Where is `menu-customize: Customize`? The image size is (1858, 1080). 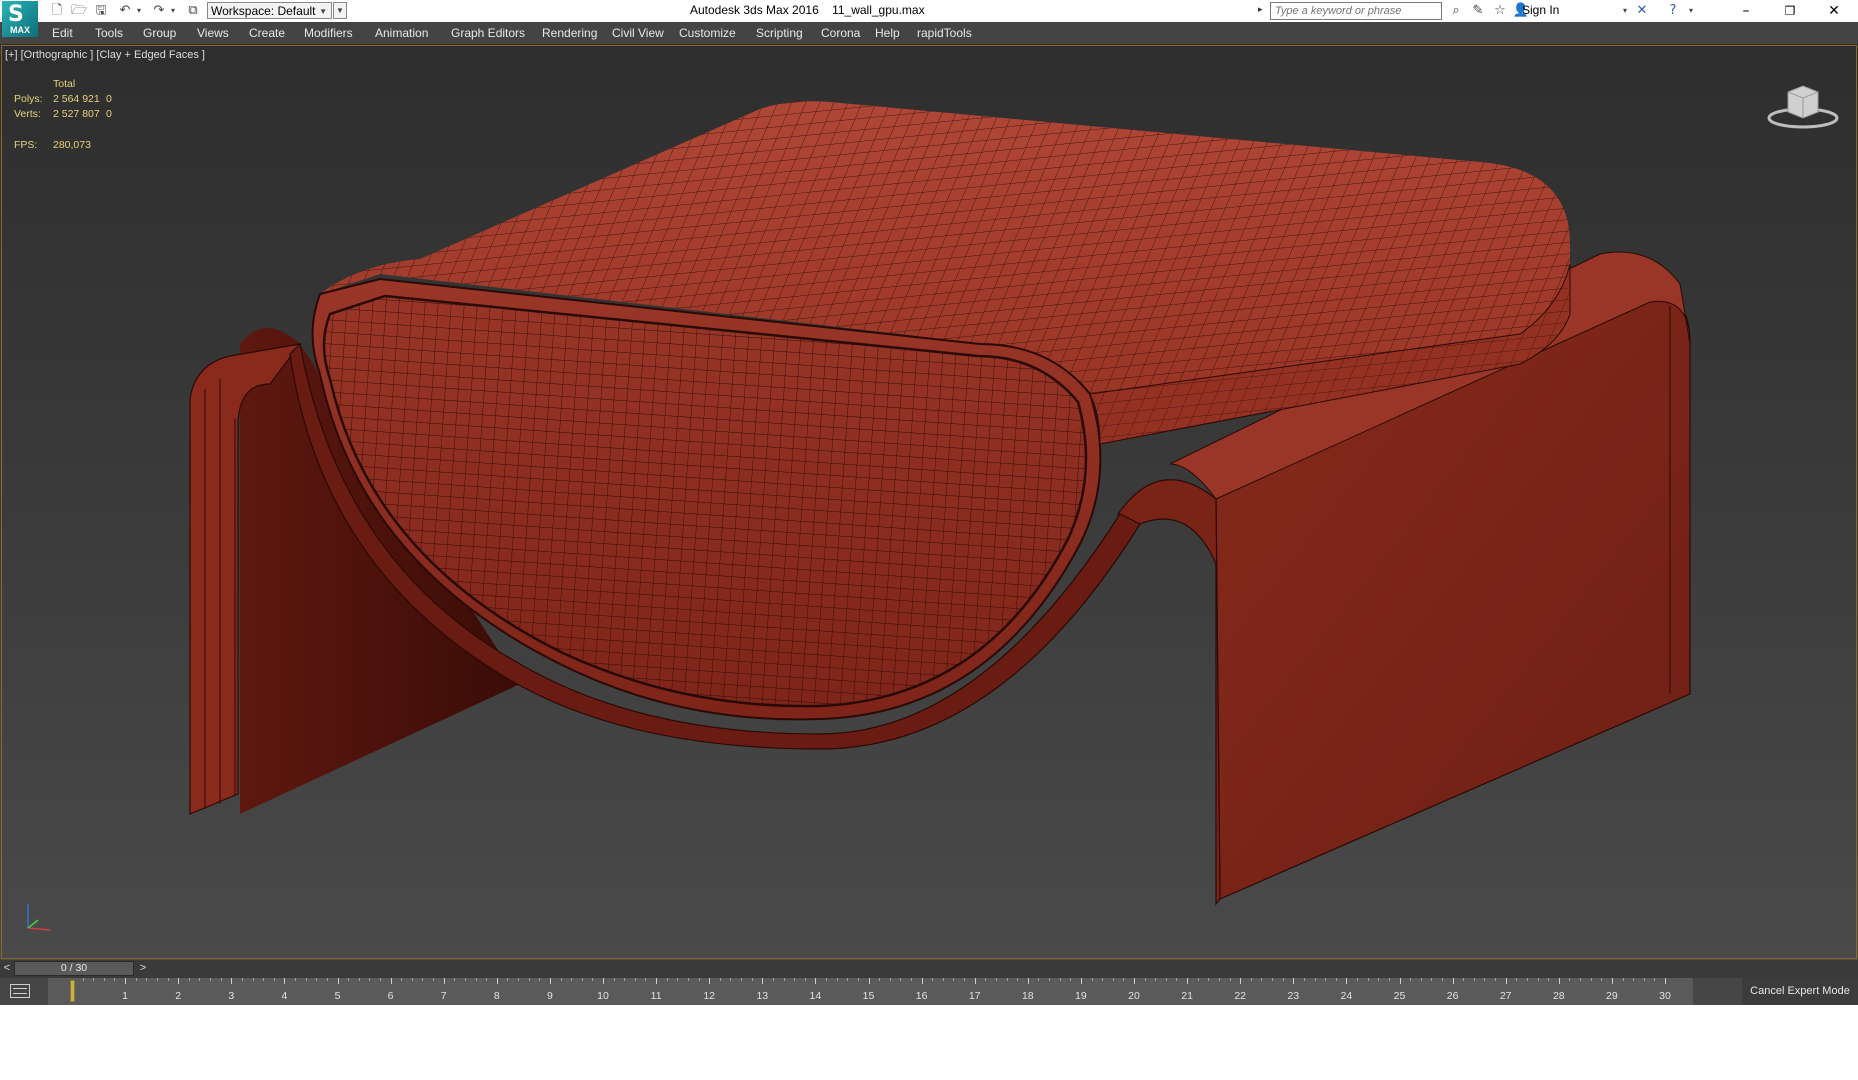
menu-customize: Customize is located at coordinates (707, 33).